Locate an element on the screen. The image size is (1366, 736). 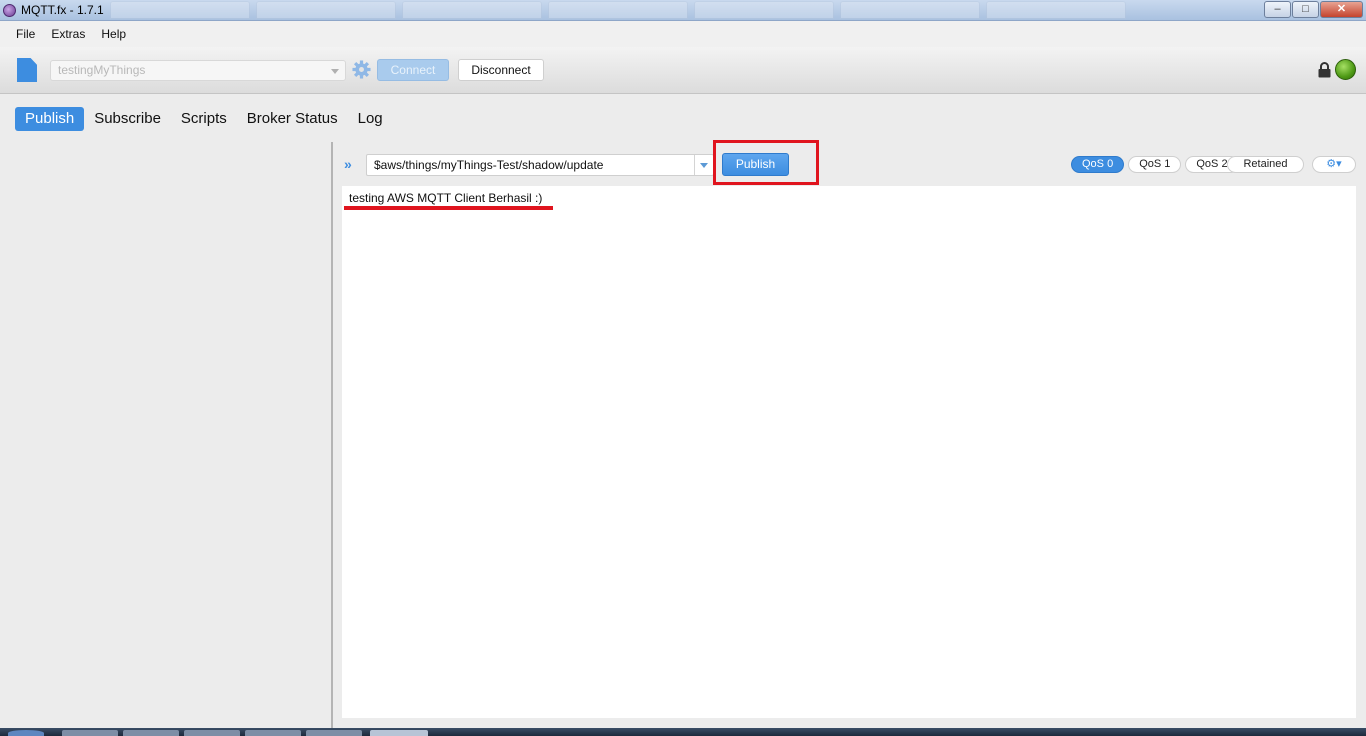
tab-scripts: Scripts is located at coordinates (204, 119).